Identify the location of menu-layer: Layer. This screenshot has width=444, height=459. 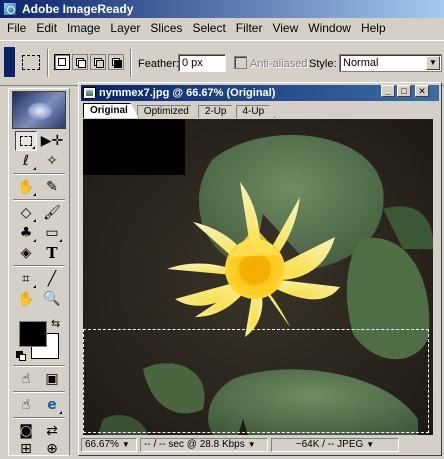
(125, 28).